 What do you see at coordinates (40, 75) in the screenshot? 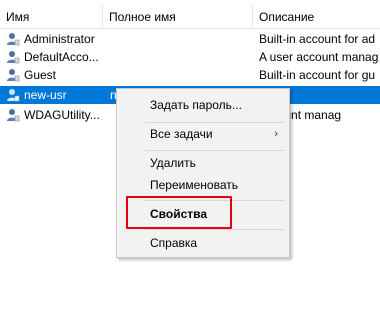
I see `user-name: Guest` at bounding box center [40, 75].